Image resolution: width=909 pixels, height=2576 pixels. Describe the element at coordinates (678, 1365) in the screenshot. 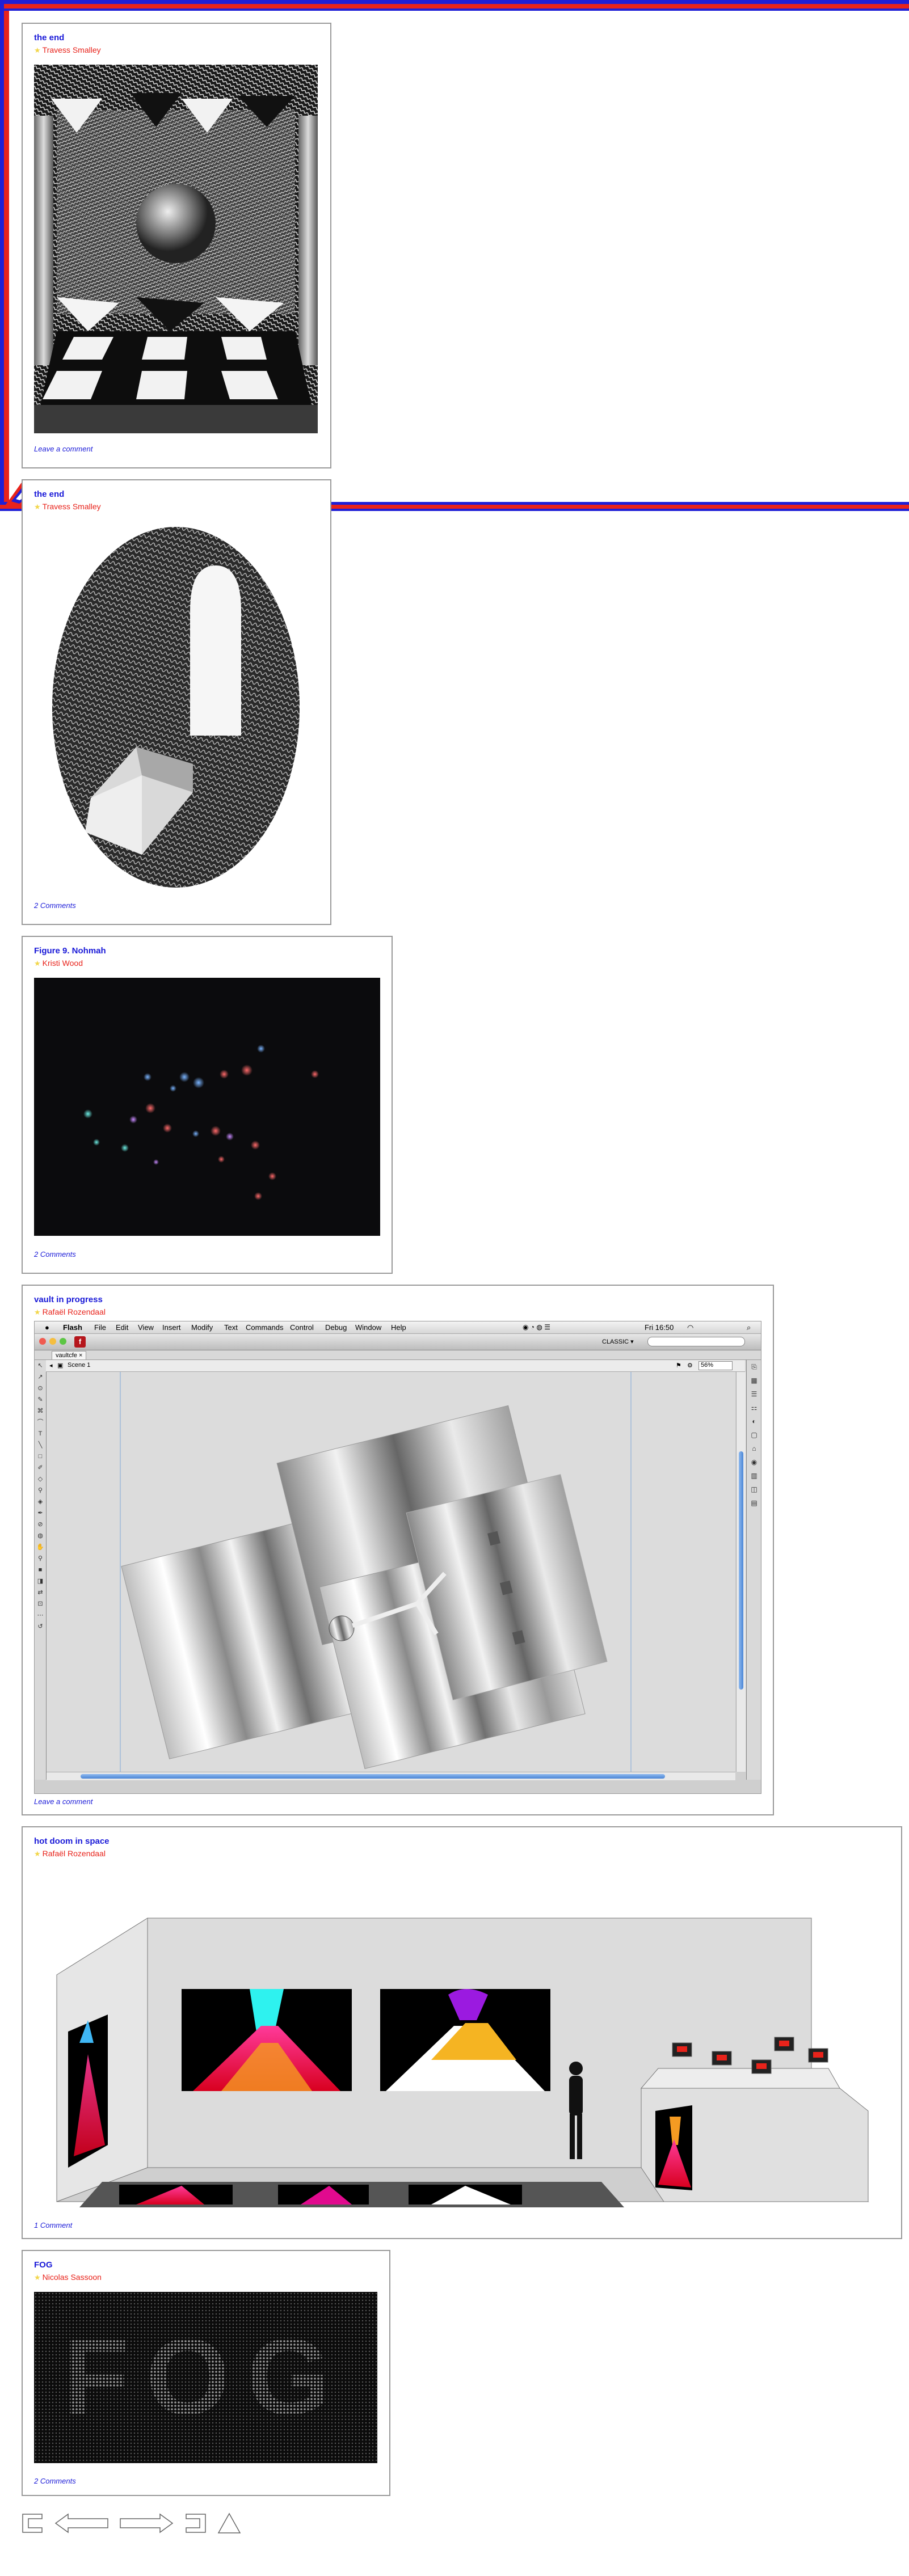

I see `edit-scene-icon: ⚑` at that location.